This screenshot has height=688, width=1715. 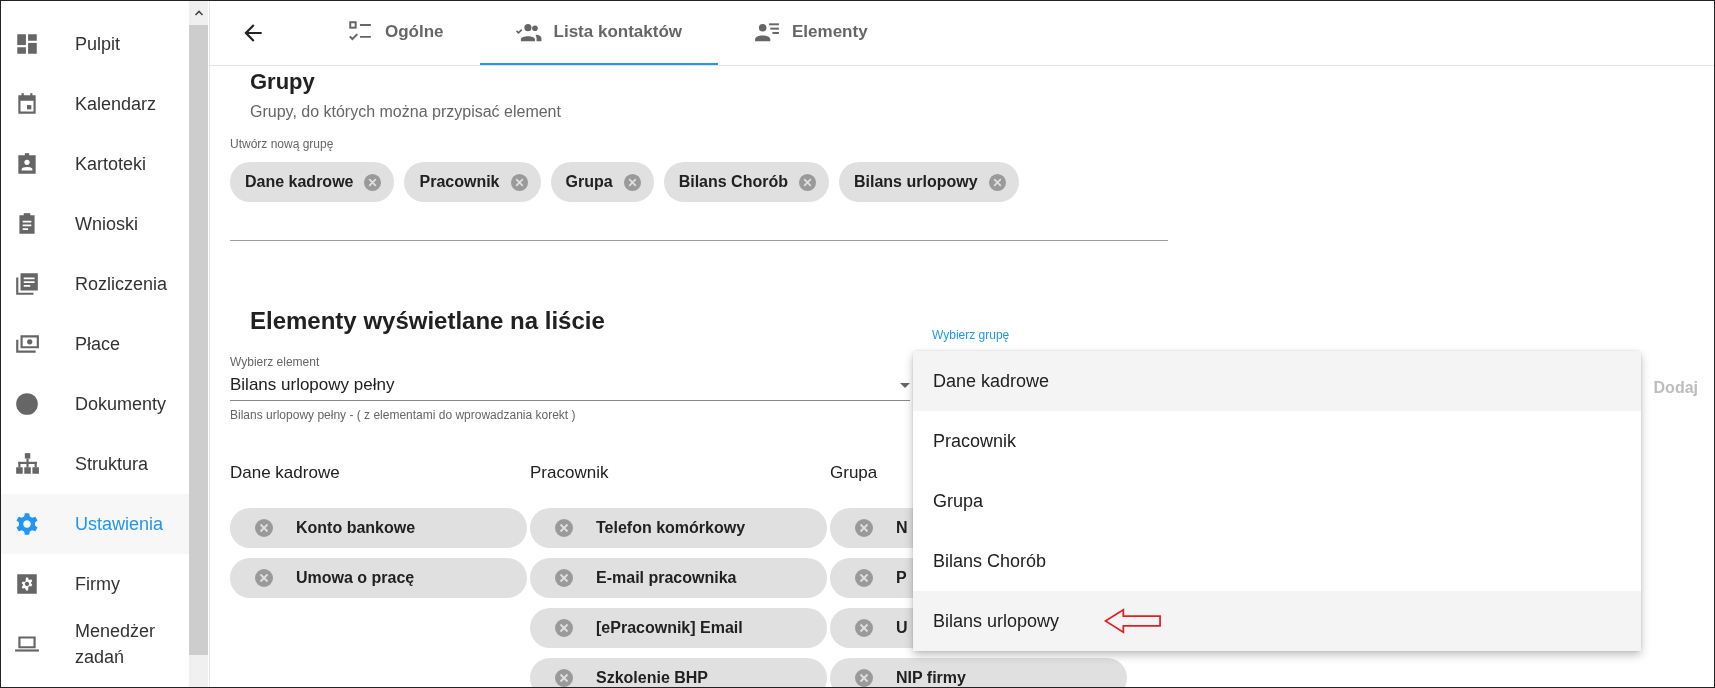 I want to click on tab: Lista kontaktów, so click(x=599, y=33).